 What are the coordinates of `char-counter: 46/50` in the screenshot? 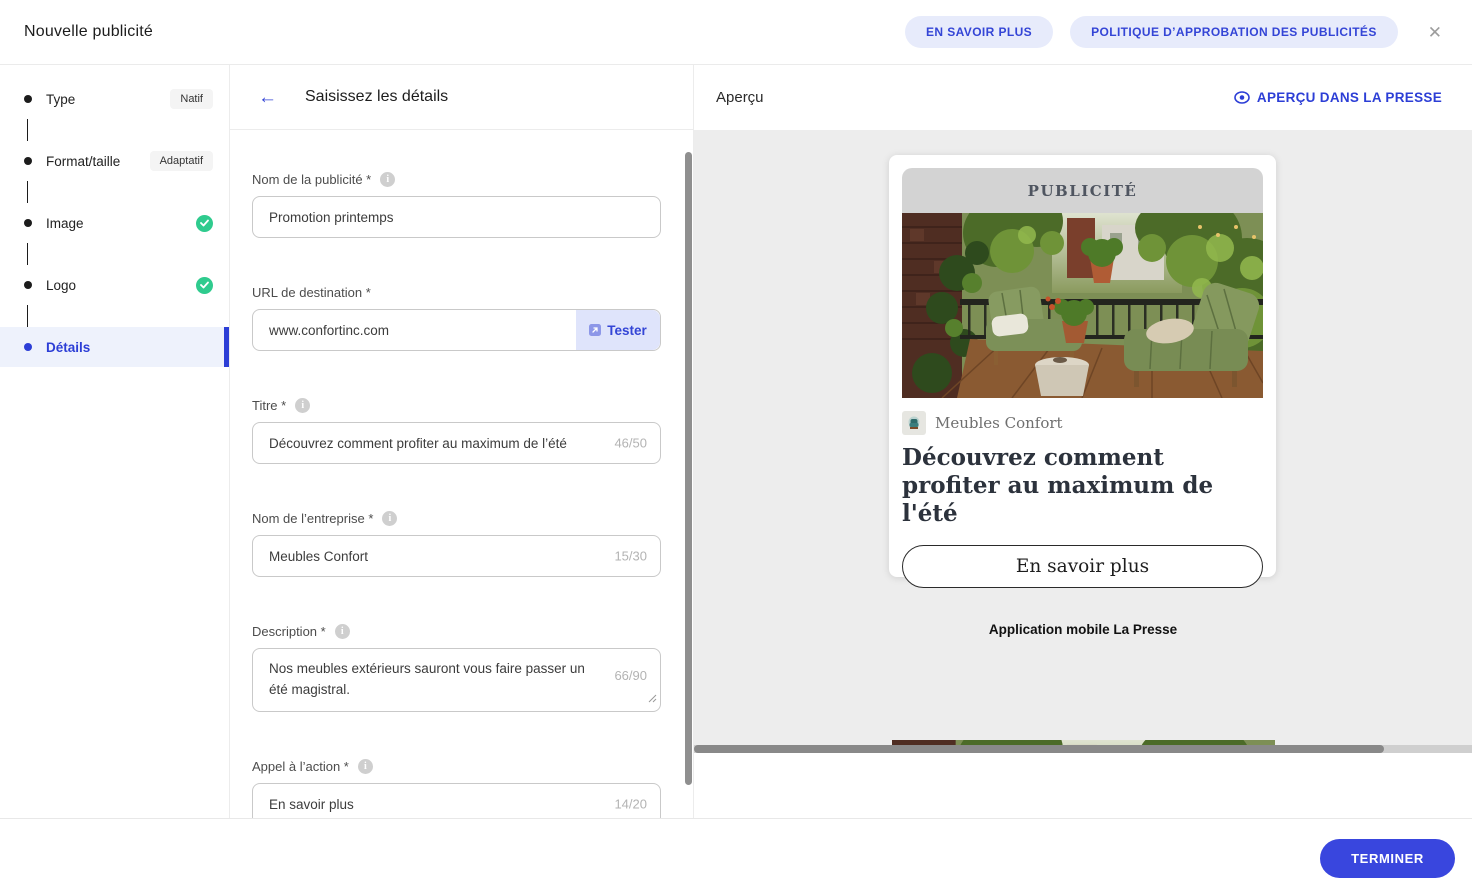 It's located at (630, 443).